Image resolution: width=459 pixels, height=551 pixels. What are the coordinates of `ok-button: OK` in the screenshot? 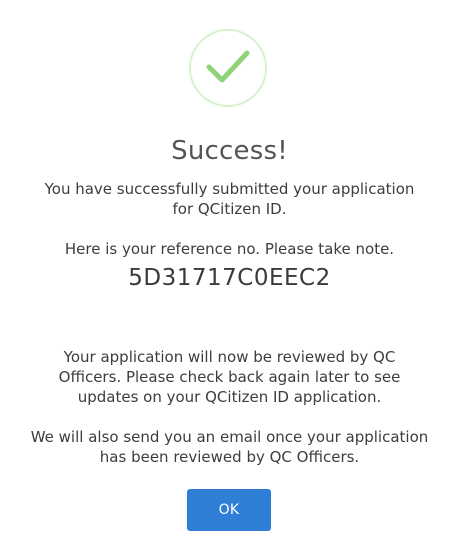 It's located at (229, 510).